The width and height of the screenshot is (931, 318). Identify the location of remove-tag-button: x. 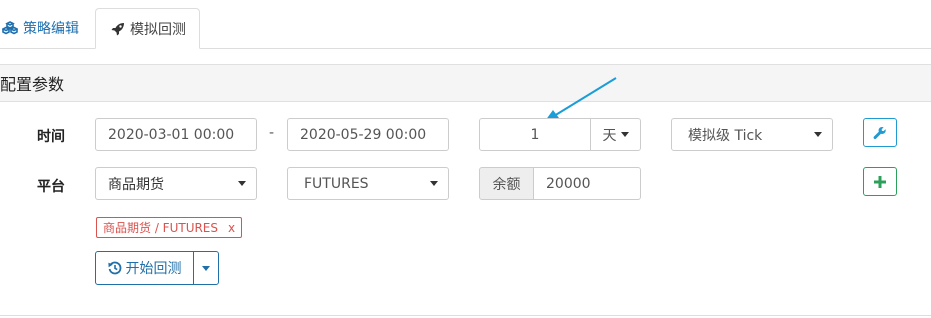
(231, 228).